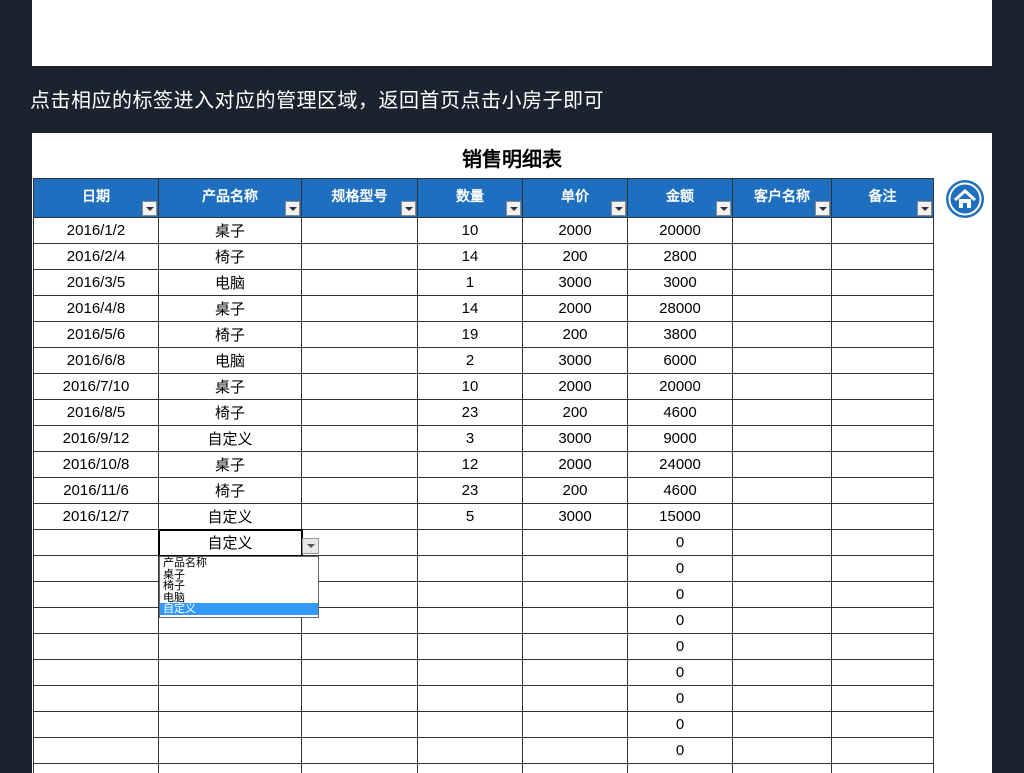 Image resolution: width=1024 pixels, height=773 pixels. What do you see at coordinates (680, 465) in the screenshot?
I see `table-cell: 24000` at bounding box center [680, 465].